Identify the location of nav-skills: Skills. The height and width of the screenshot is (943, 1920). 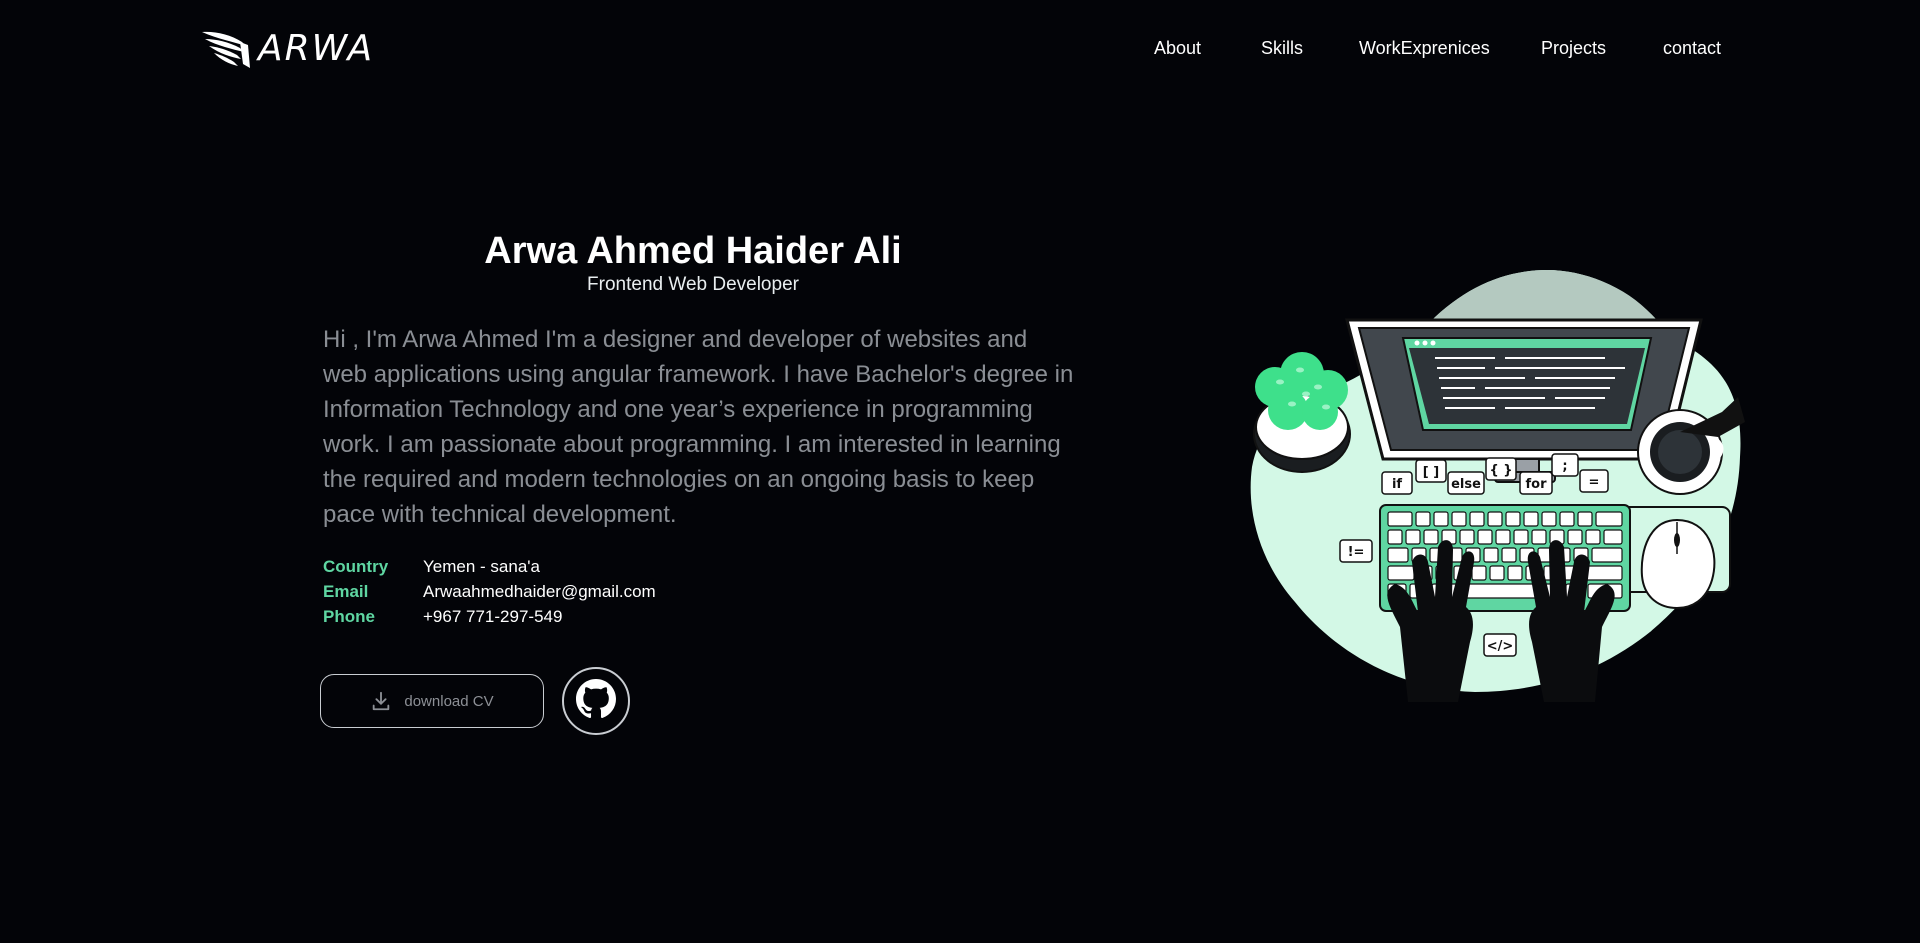
(1282, 48).